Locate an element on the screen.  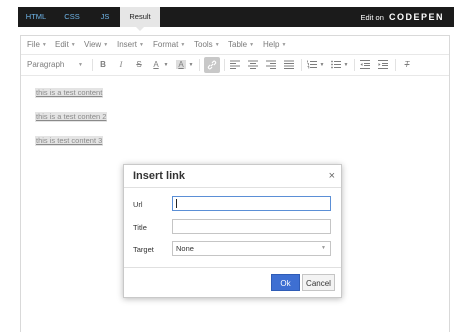
menu-file: File ▼ is located at coordinates (37, 45).